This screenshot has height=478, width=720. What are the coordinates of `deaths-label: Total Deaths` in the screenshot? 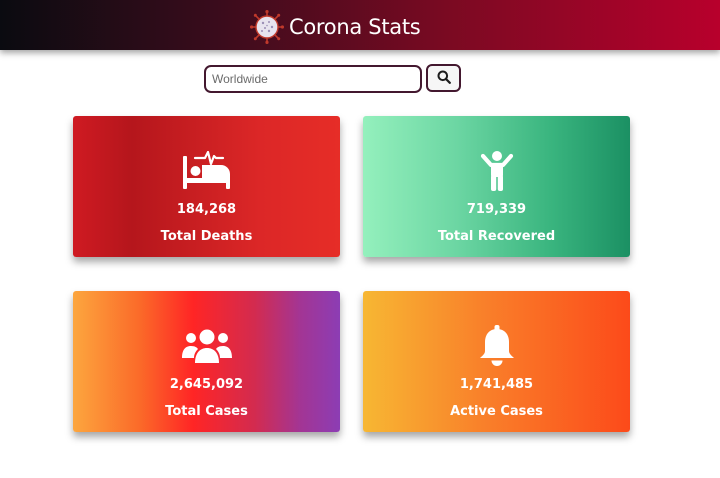 It's located at (206, 236).